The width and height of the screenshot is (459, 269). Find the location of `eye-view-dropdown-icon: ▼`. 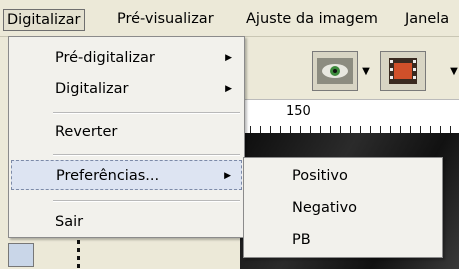

eye-view-dropdown-icon: ▼ is located at coordinates (366, 71).